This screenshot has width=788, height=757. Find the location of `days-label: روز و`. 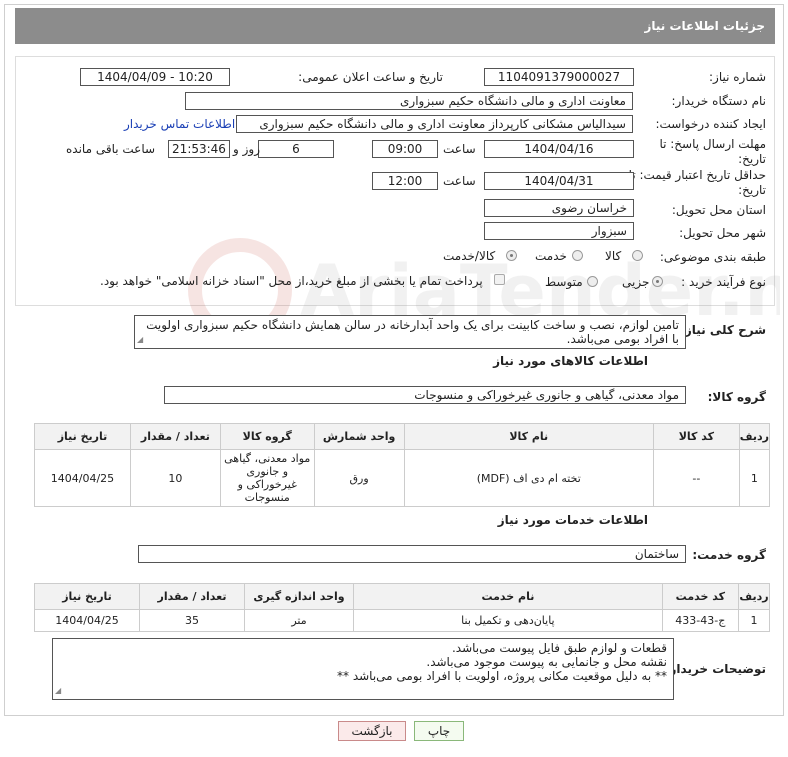

days-label: روز و is located at coordinates (246, 149).